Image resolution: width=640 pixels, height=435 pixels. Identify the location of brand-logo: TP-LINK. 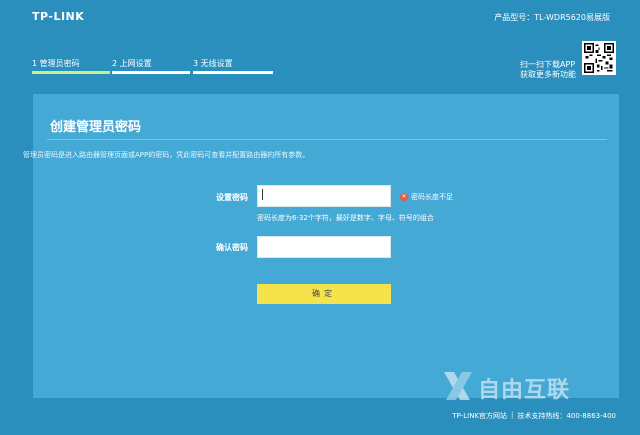
(58, 16).